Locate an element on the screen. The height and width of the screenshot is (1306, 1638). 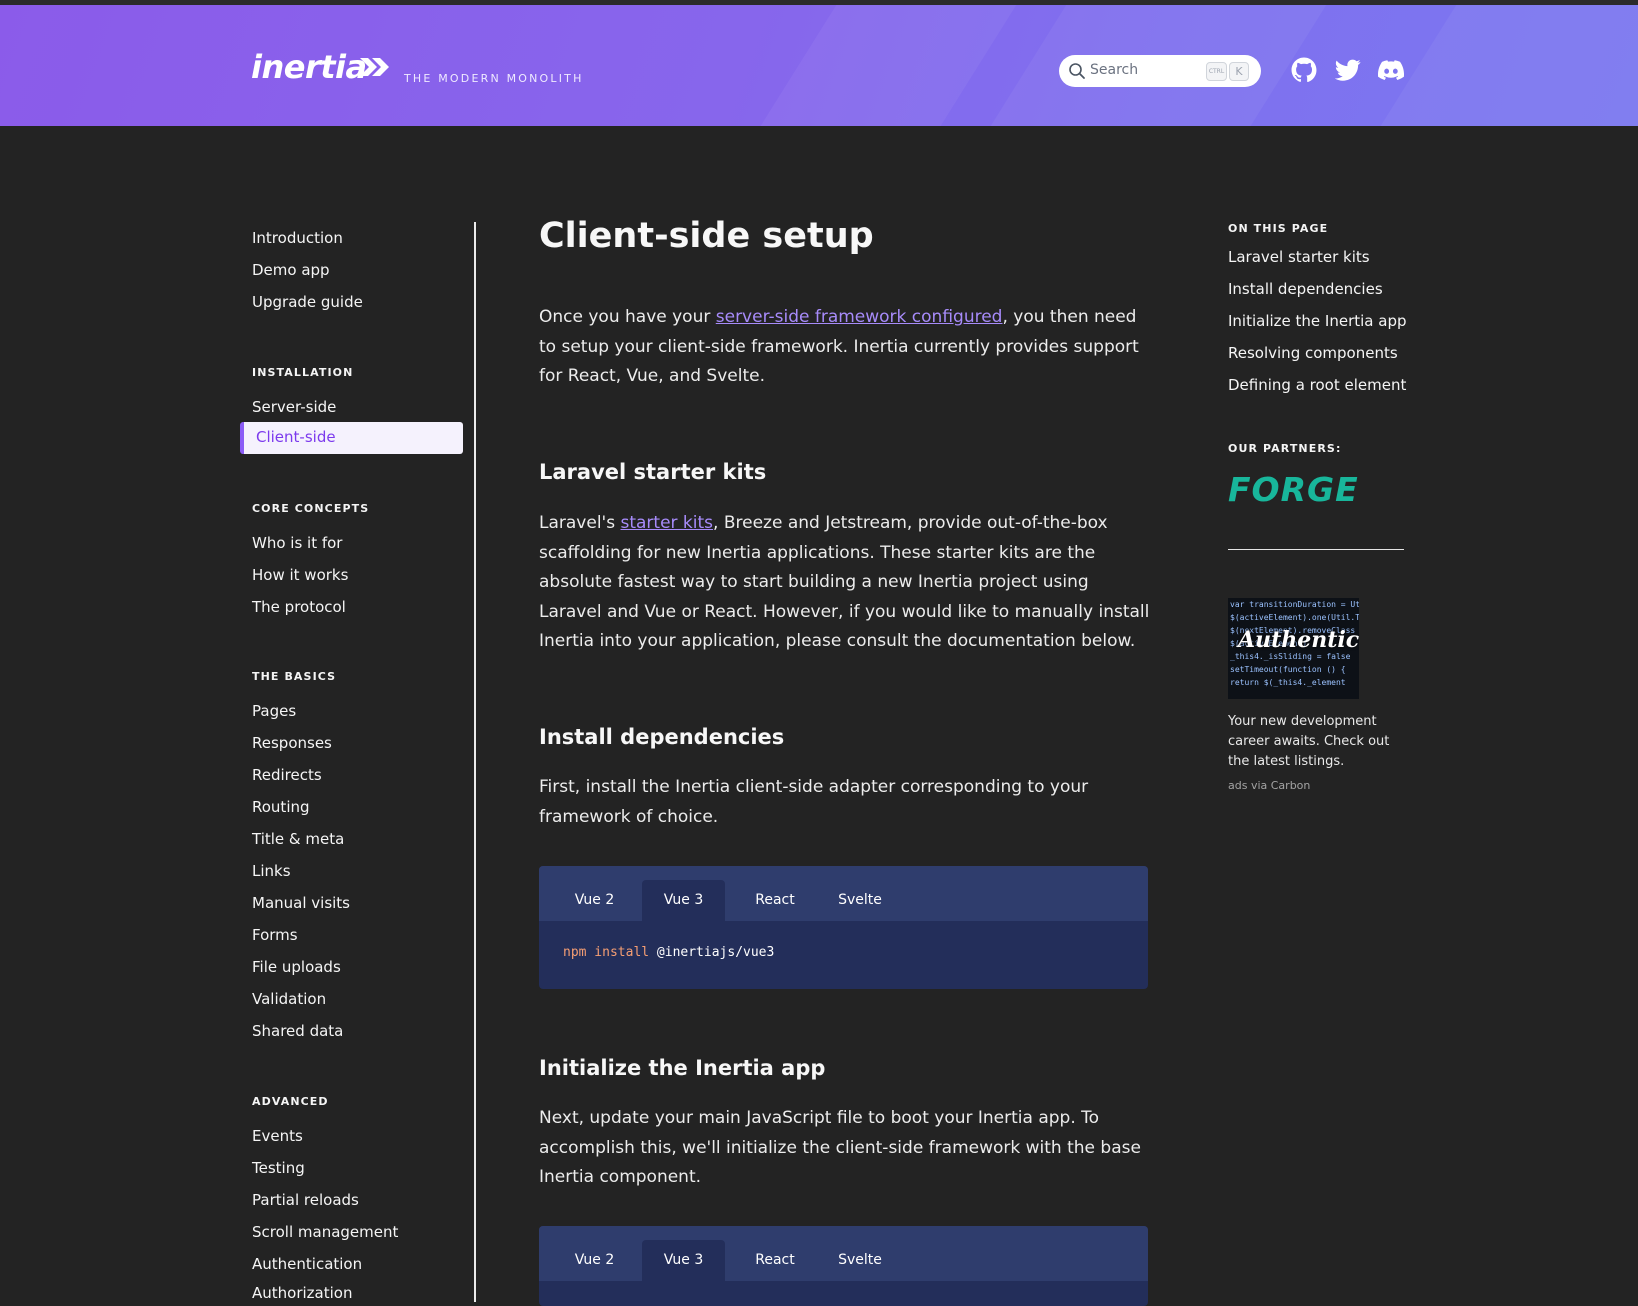
heading-initialize-app: Initialize the Inertia app is located at coordinates (682, 1068).